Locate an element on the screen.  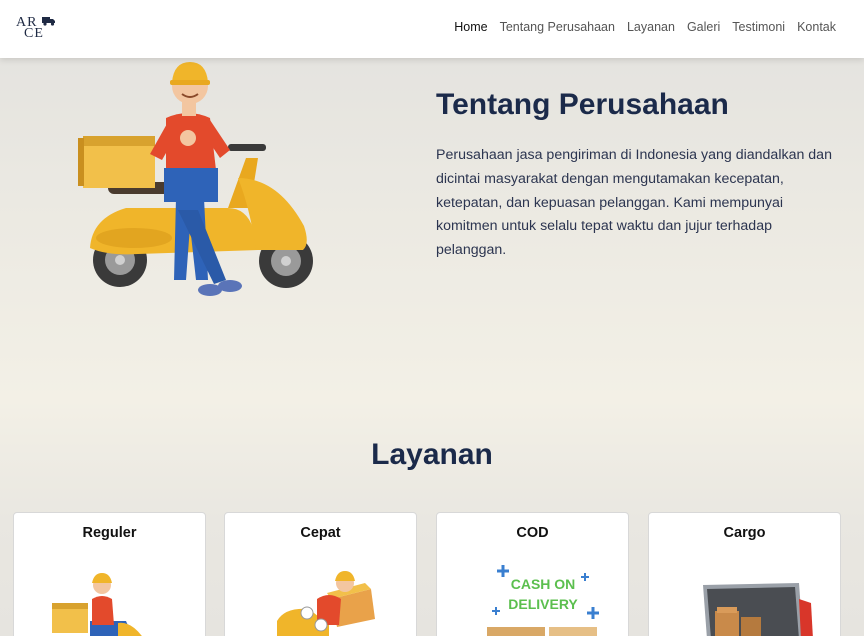
logo-text-bottom: CE is located at coordinates (34, 33).